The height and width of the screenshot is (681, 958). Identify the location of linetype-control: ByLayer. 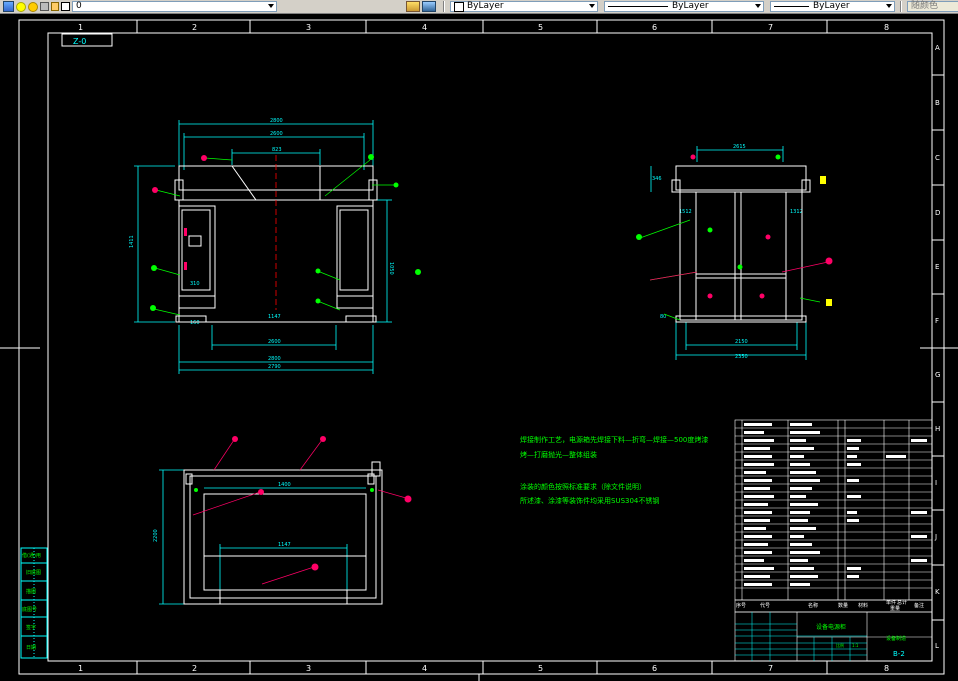
(684, 6).